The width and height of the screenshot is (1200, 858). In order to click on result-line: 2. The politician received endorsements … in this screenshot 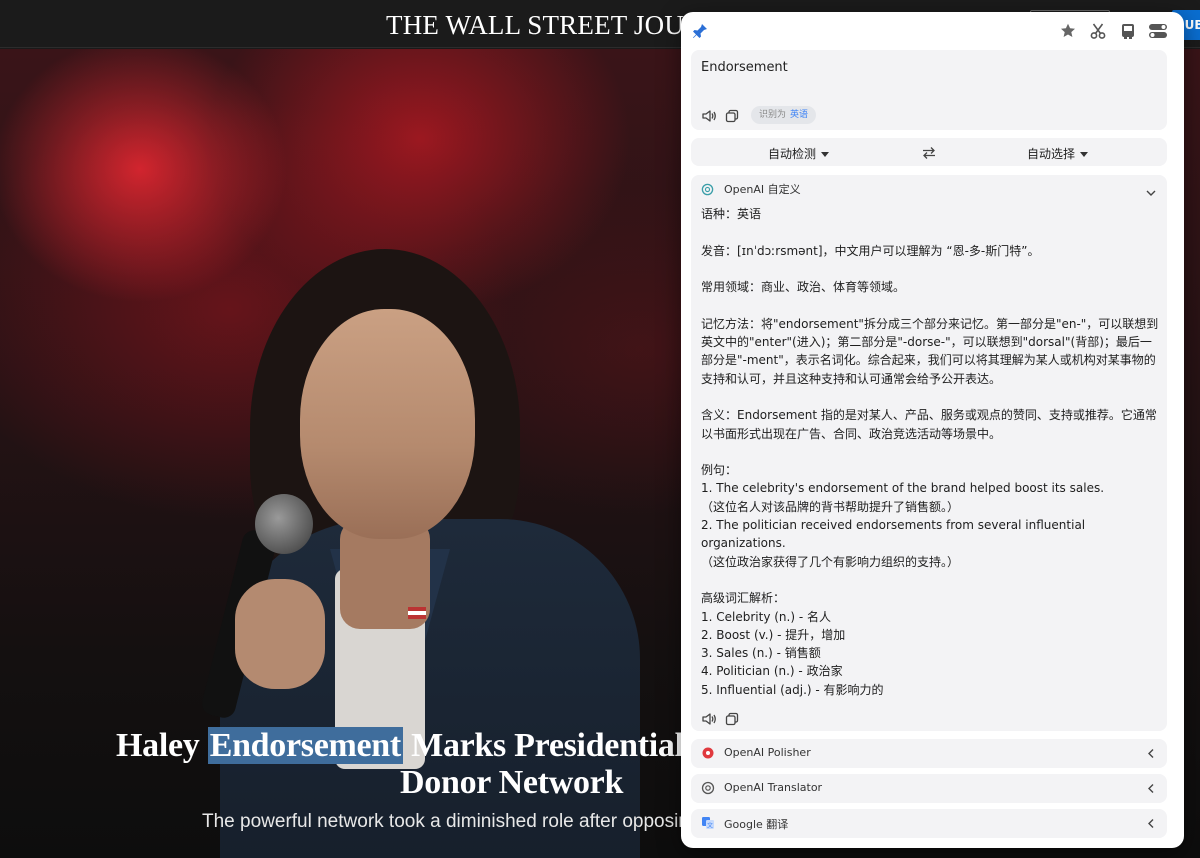, I will do `click(893, 534)`.